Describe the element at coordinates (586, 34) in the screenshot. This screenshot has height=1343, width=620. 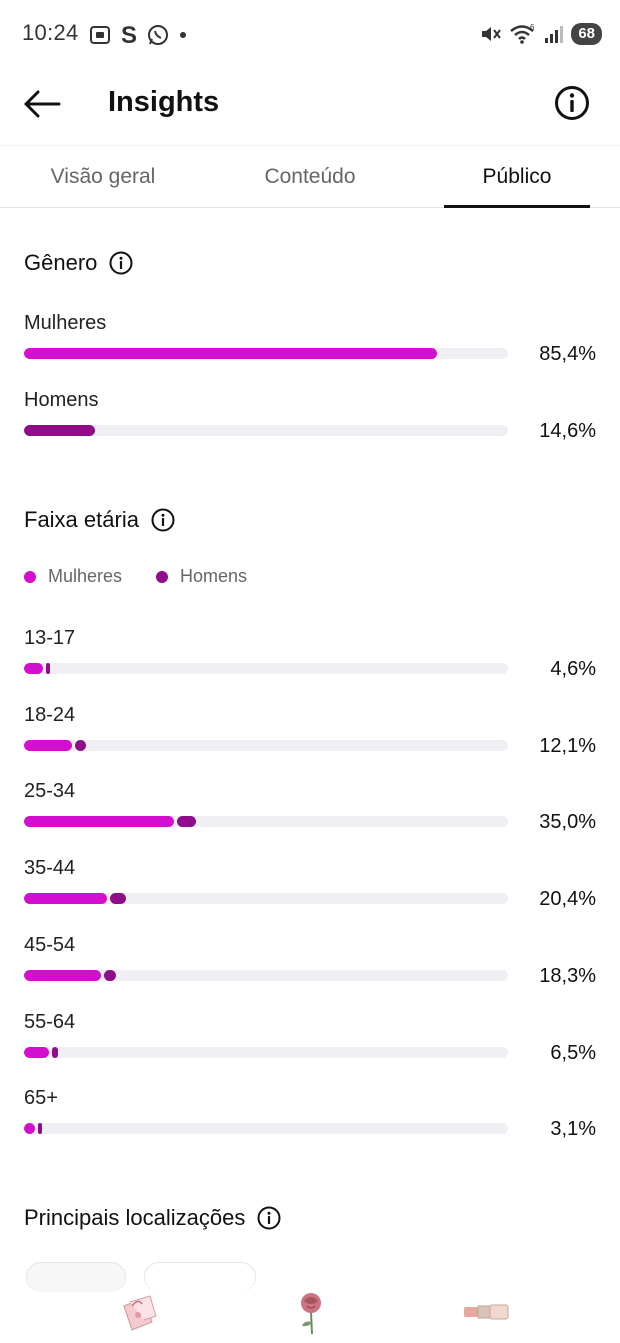
I see `battery-indicator: 68` at that location.